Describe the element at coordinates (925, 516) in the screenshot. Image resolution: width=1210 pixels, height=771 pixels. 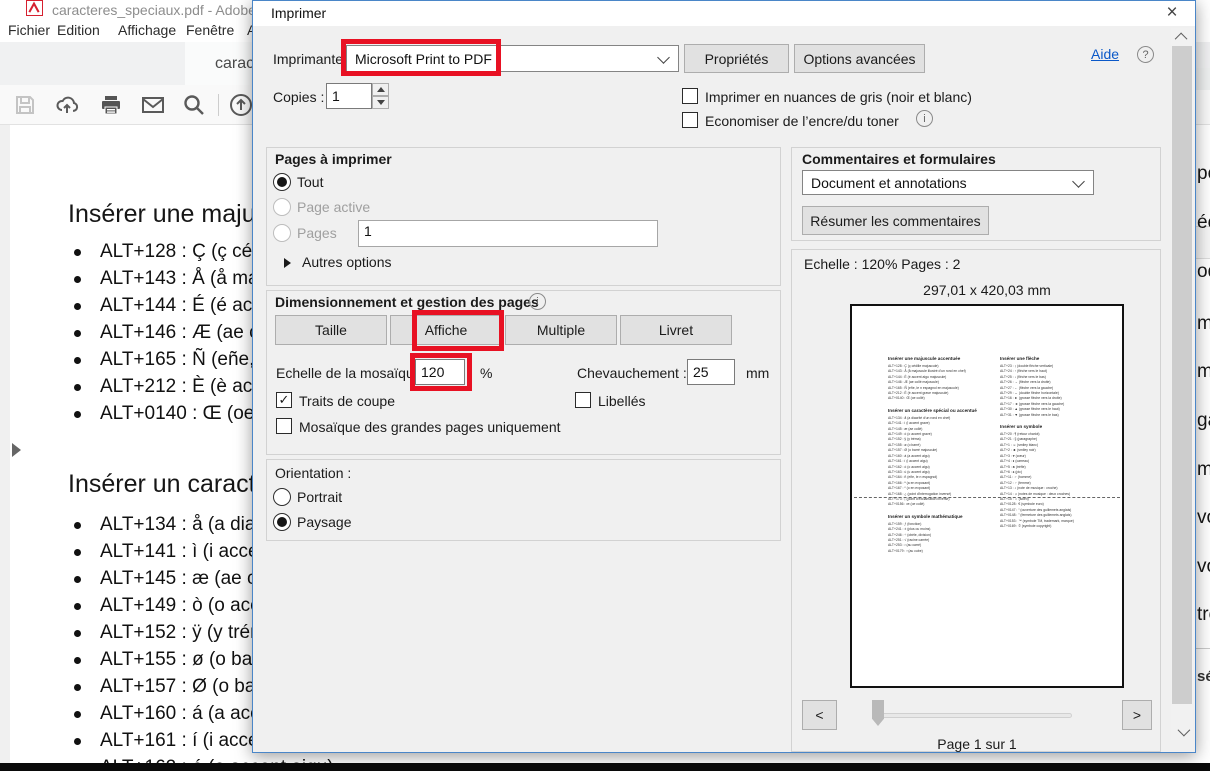
I see `preview-line: Insérer un symbole mathématique` at that location.